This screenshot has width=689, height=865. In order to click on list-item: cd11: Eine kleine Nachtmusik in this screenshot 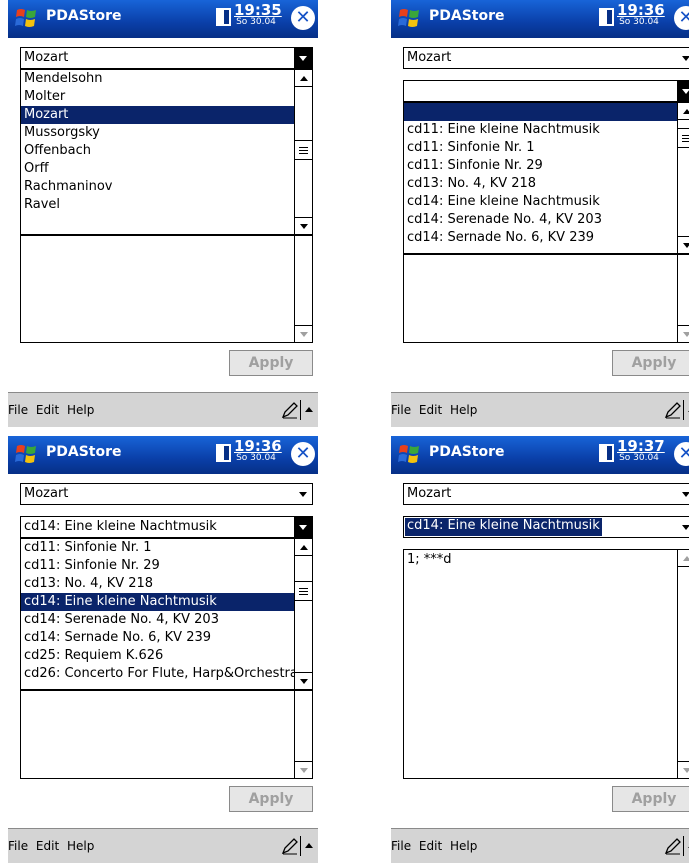, I will do `click(546, 130)`.